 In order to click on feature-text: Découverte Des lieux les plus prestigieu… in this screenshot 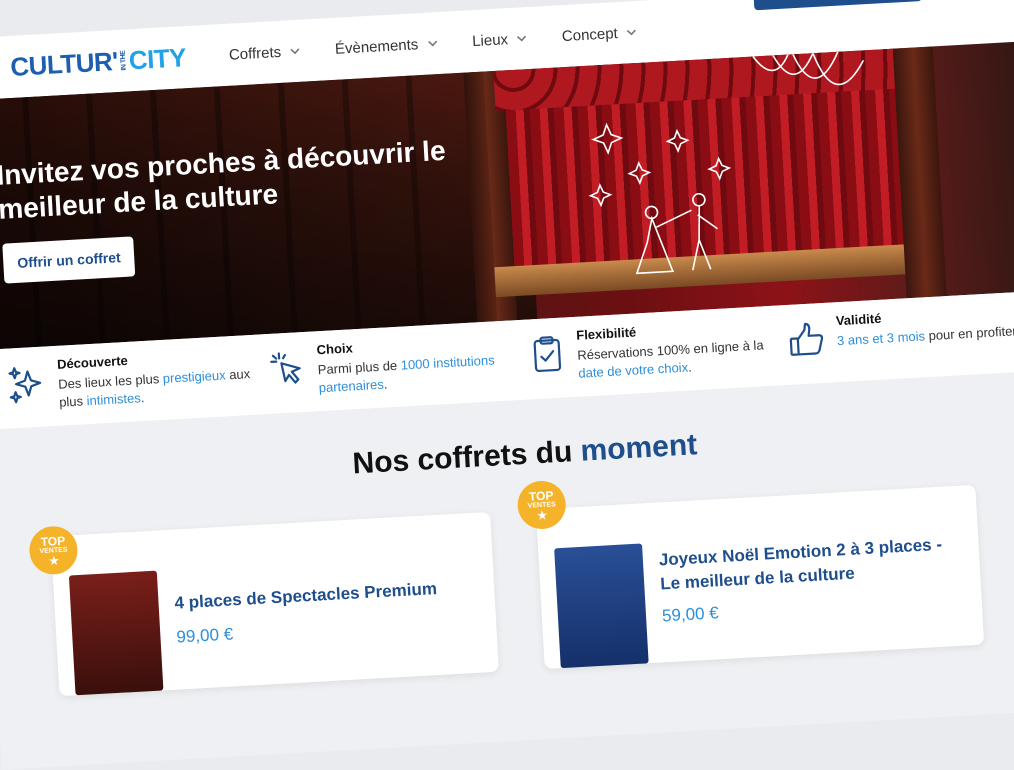, I will do `click(157, 378)`.